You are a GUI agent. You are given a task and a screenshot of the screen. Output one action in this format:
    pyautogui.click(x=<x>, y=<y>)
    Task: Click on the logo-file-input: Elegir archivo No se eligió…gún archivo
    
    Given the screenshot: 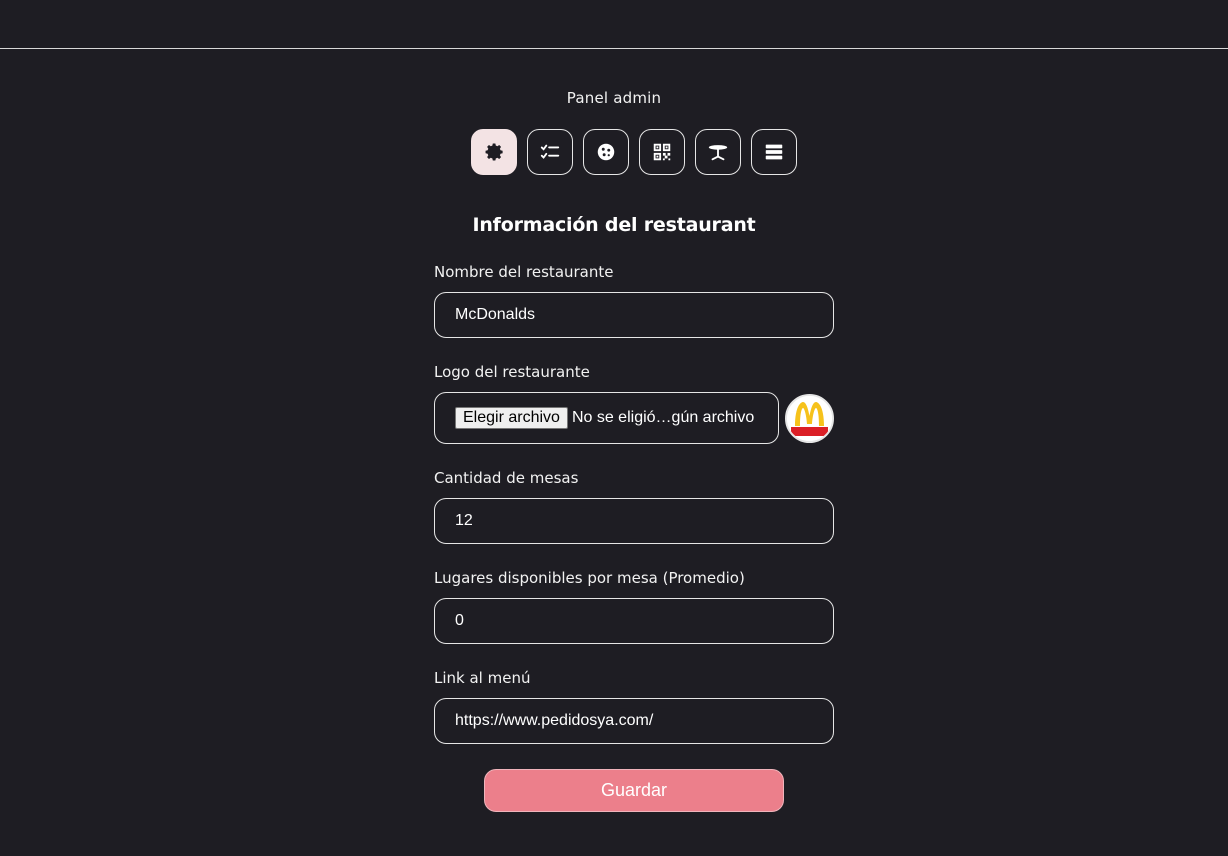 What is the action you would take?
    pyautogui.click(x=606, y=418)
    